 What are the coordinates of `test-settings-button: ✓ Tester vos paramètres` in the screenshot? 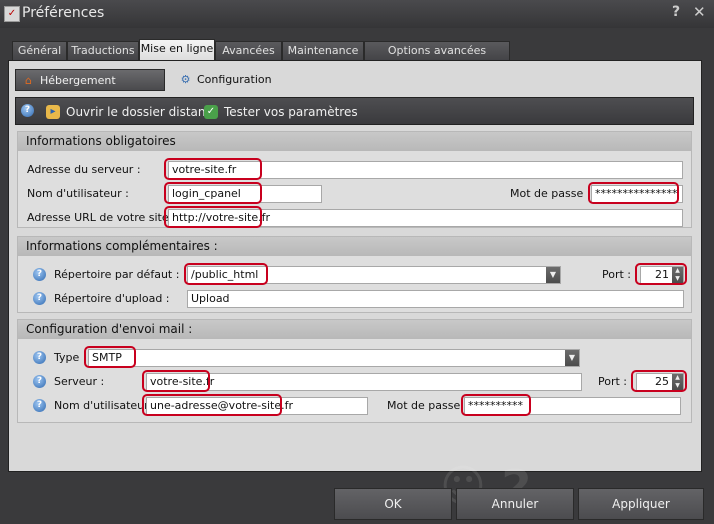 It's located at (281, 112).